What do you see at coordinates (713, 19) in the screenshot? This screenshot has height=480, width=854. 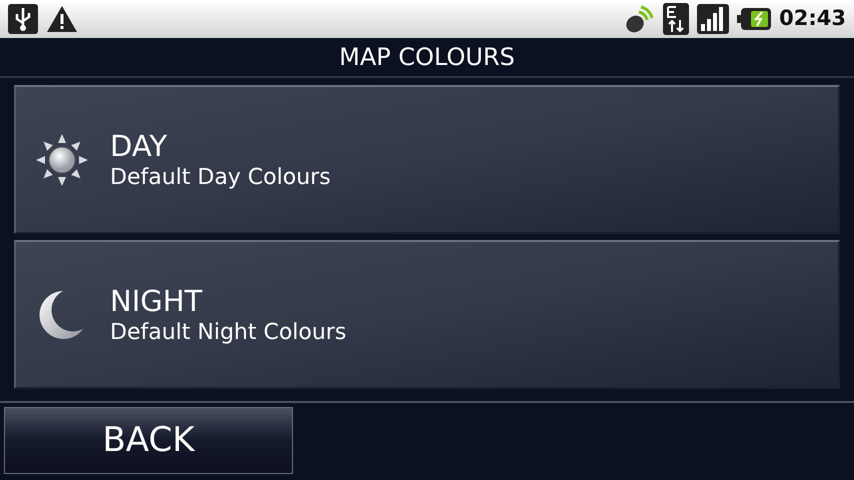 I see `signal-icon` at bounding box center [713, 19].